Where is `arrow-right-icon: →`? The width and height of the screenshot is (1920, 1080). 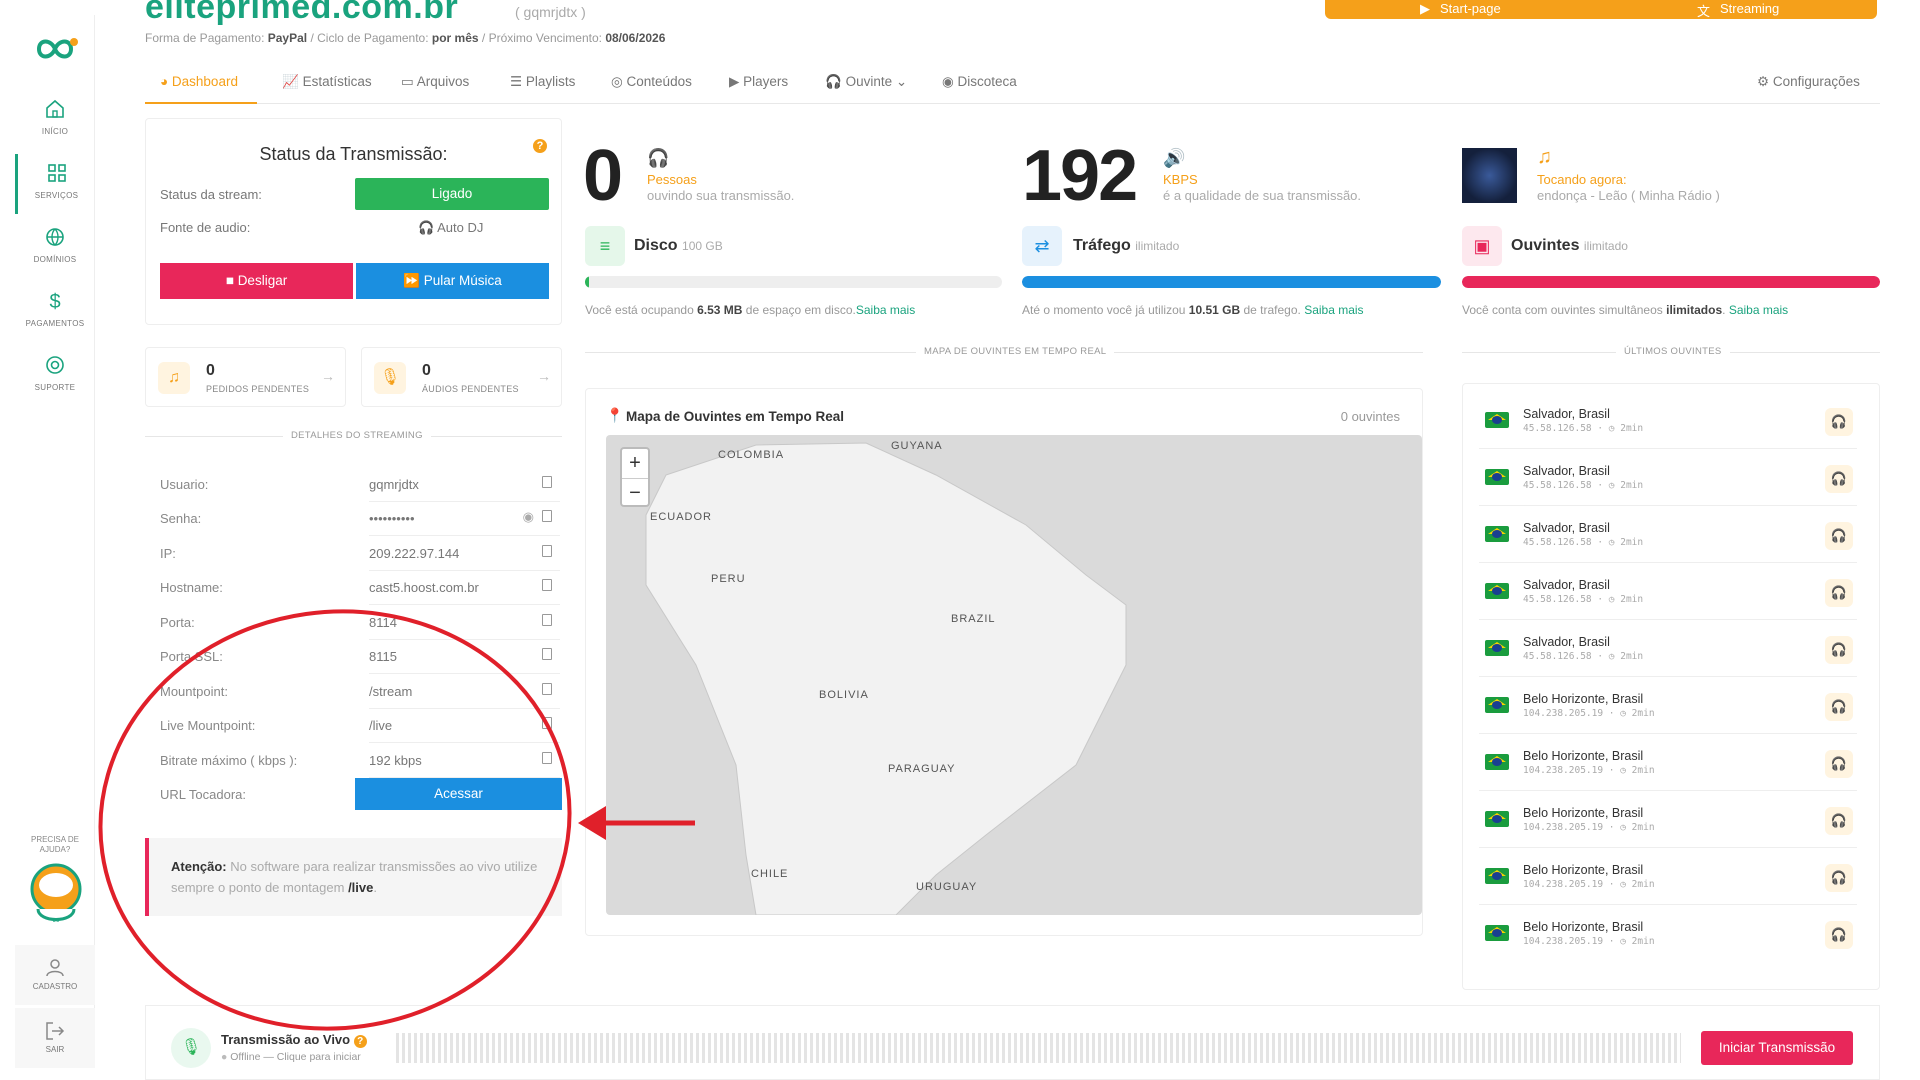
arrow-right-icon: → is located at coordinates (328, 376).